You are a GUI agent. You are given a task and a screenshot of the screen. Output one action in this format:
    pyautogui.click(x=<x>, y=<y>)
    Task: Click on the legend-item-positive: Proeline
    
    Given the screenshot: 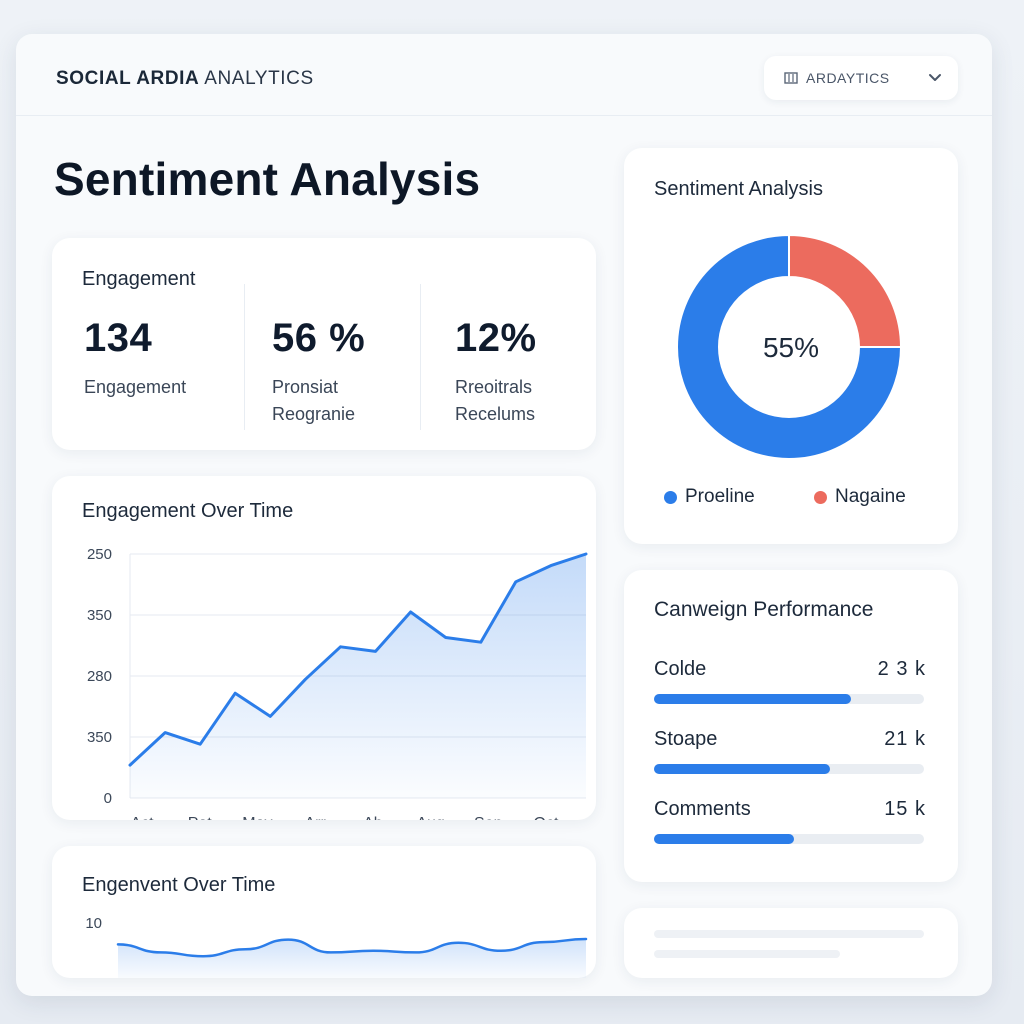 What is the action you would take?
    pyautogui.click(x=709, y=497)
    